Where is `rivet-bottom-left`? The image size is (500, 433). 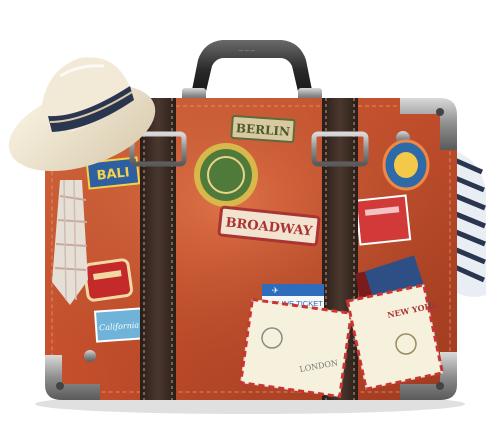
rivet-bottom-left is located at coordinates (90, 356).